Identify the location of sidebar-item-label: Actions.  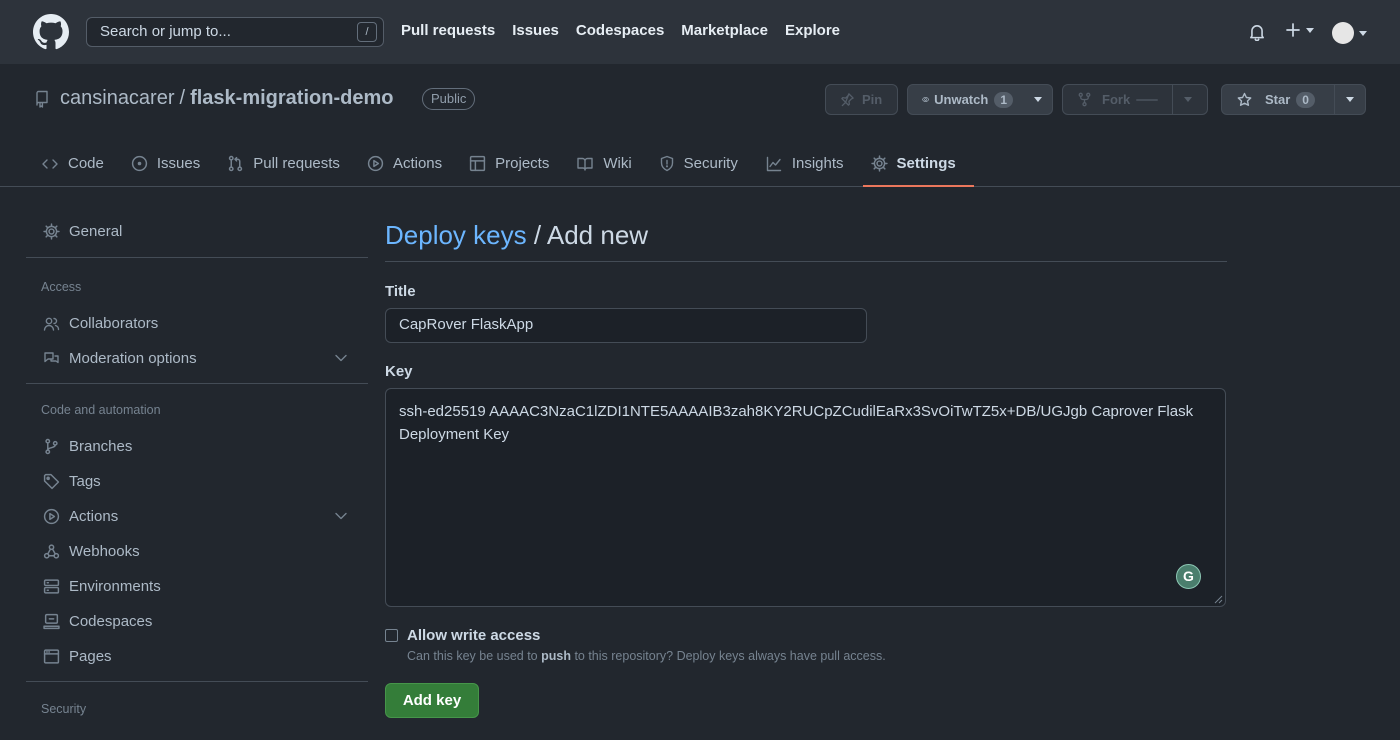
(94, 516).